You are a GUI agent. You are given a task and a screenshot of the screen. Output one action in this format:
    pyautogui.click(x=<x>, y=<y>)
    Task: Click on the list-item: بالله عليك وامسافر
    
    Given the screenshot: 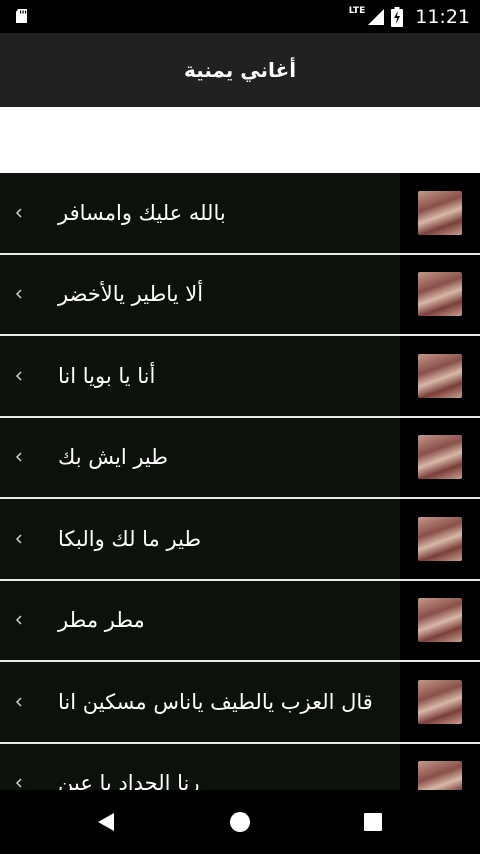 What is the action you would take?
    pyautogui.click(x=240, y=214)
    